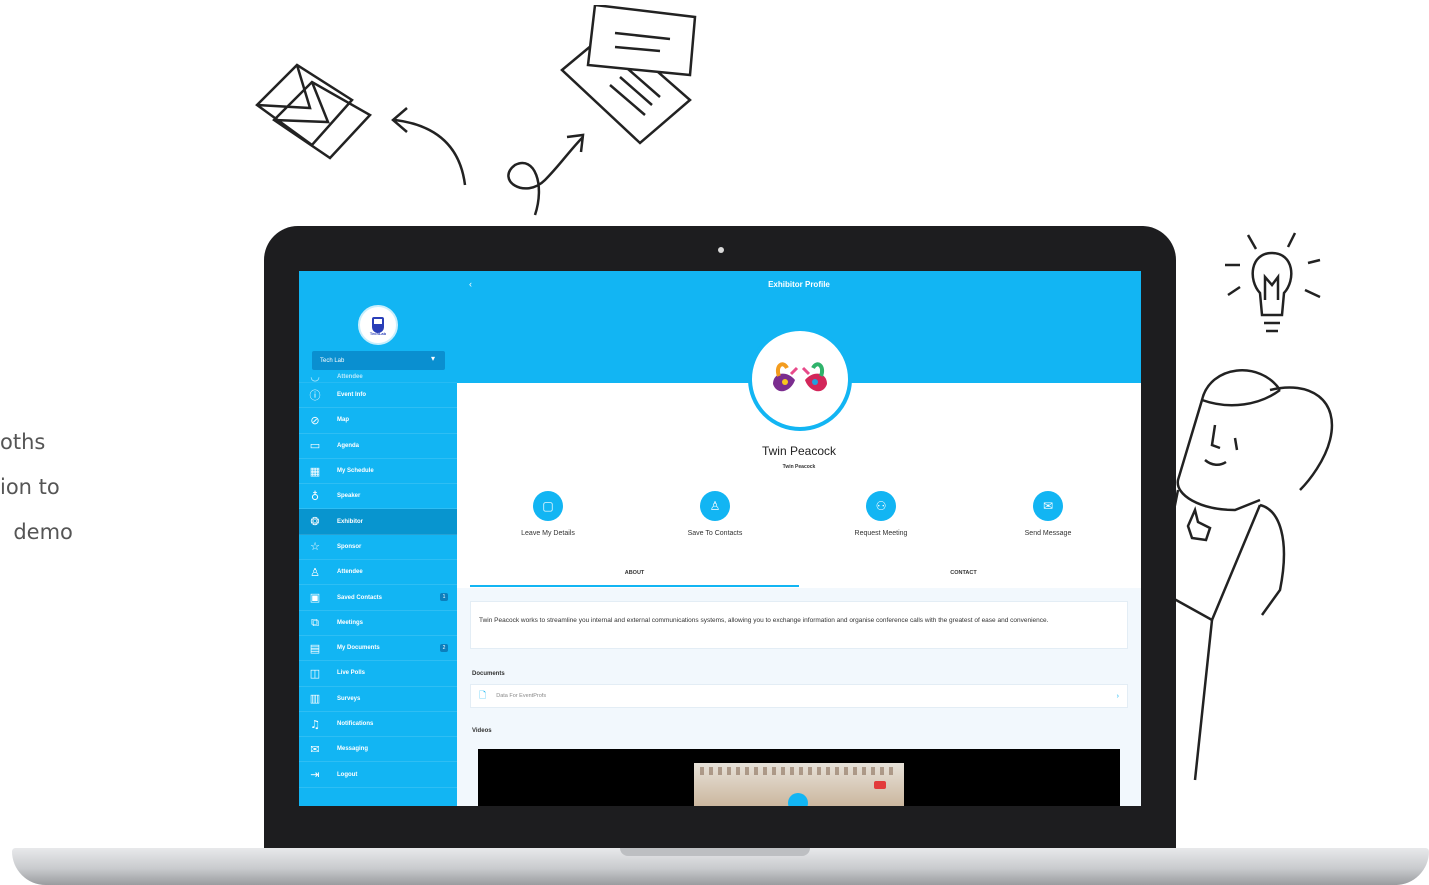 The height and width of the screenshot is (885, 1429). What do you see at coordinates (798, 799) in the screenshot?
I see `play-icon` at bounding box center [798, 799].